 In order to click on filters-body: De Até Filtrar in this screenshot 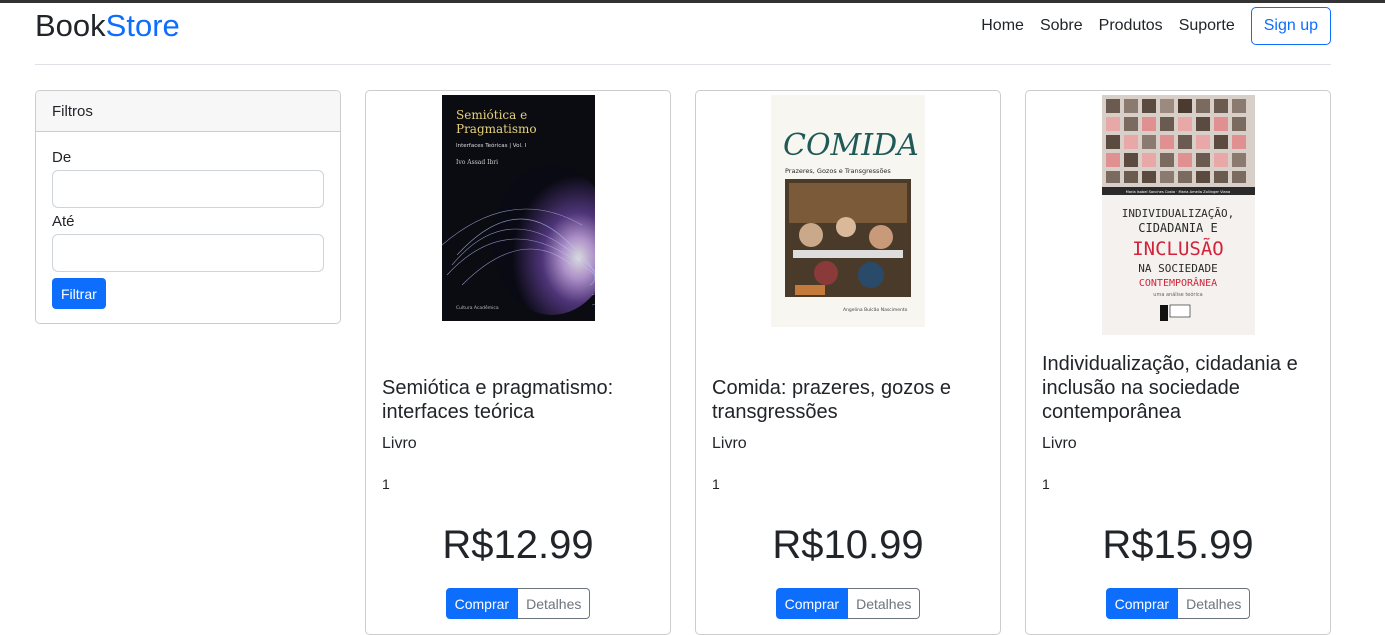, I will do `click(188, 220)`.